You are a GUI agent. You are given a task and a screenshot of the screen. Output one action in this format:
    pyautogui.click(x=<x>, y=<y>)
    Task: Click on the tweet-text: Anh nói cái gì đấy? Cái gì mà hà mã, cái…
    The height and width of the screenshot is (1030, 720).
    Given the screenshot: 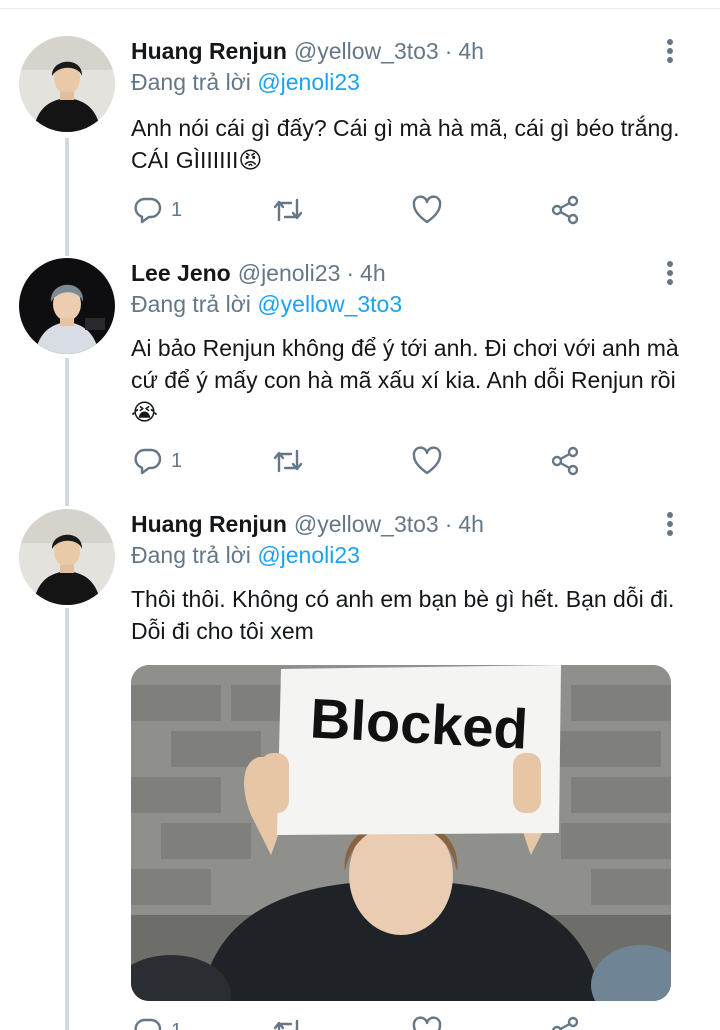 What is the action you would take?
    pyautogui.click(x=405, y=144)
    